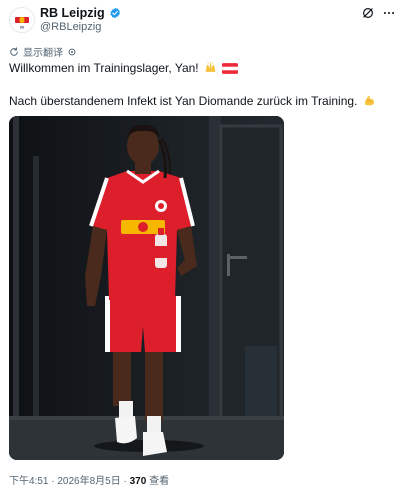  I want to click on rb-leipzig-logo-icon: RB, so click(22, 20).